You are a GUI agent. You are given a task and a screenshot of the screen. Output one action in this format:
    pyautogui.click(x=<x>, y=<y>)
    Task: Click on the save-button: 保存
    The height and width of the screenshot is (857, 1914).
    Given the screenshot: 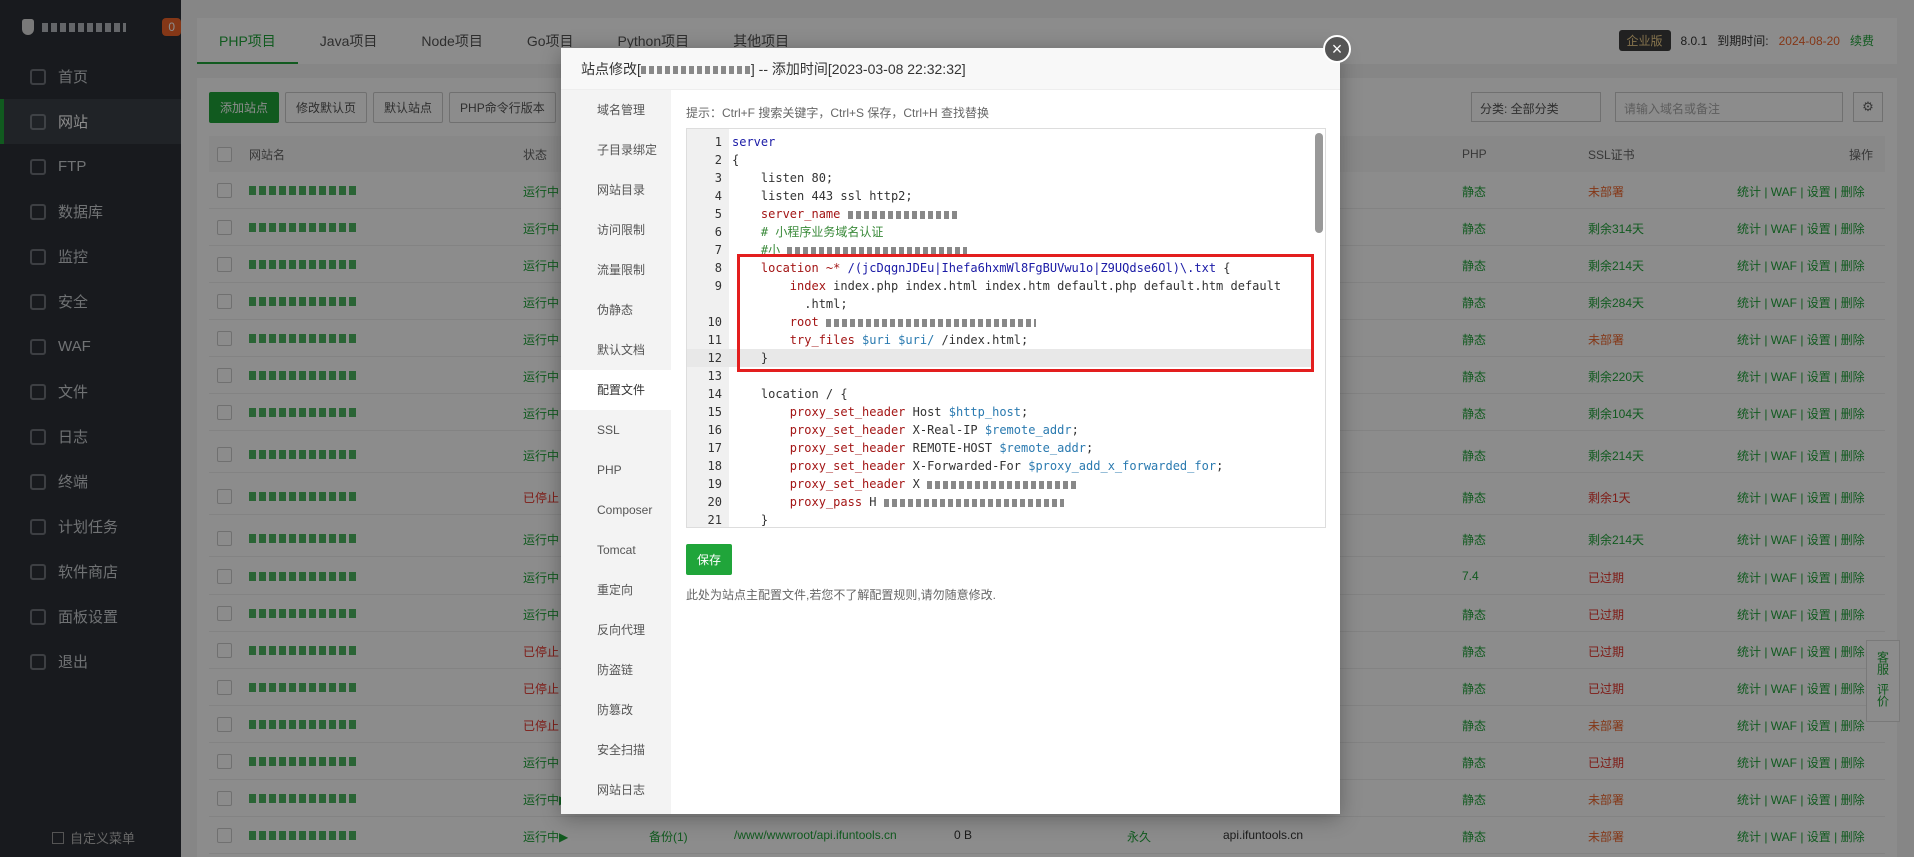 What is the action you would take?
    pyautogui.click(x=709, y=559)
    